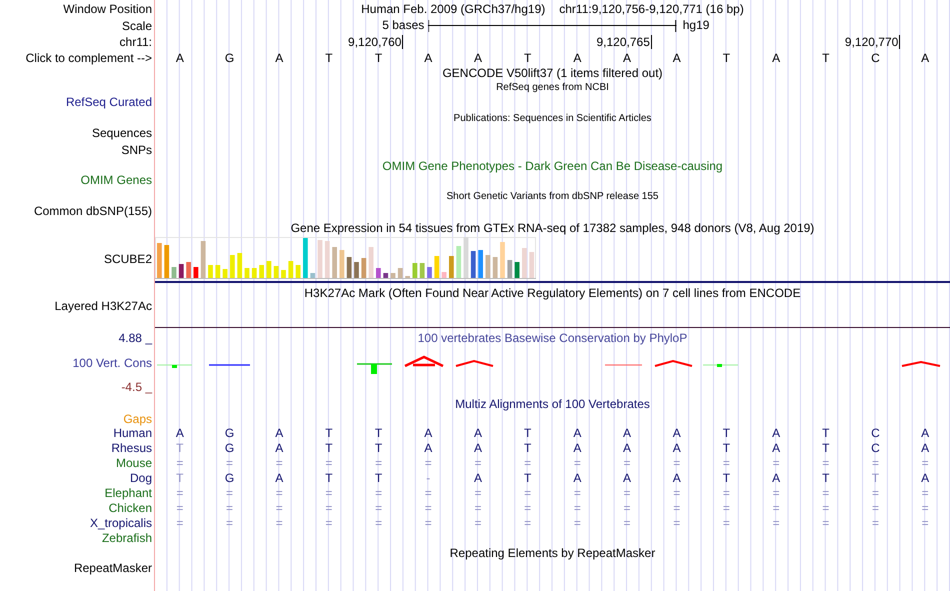  Describe the element at coordinates (93, 211) in the screenshot. I see `track-label: Common dbSNP(155)` at that location.